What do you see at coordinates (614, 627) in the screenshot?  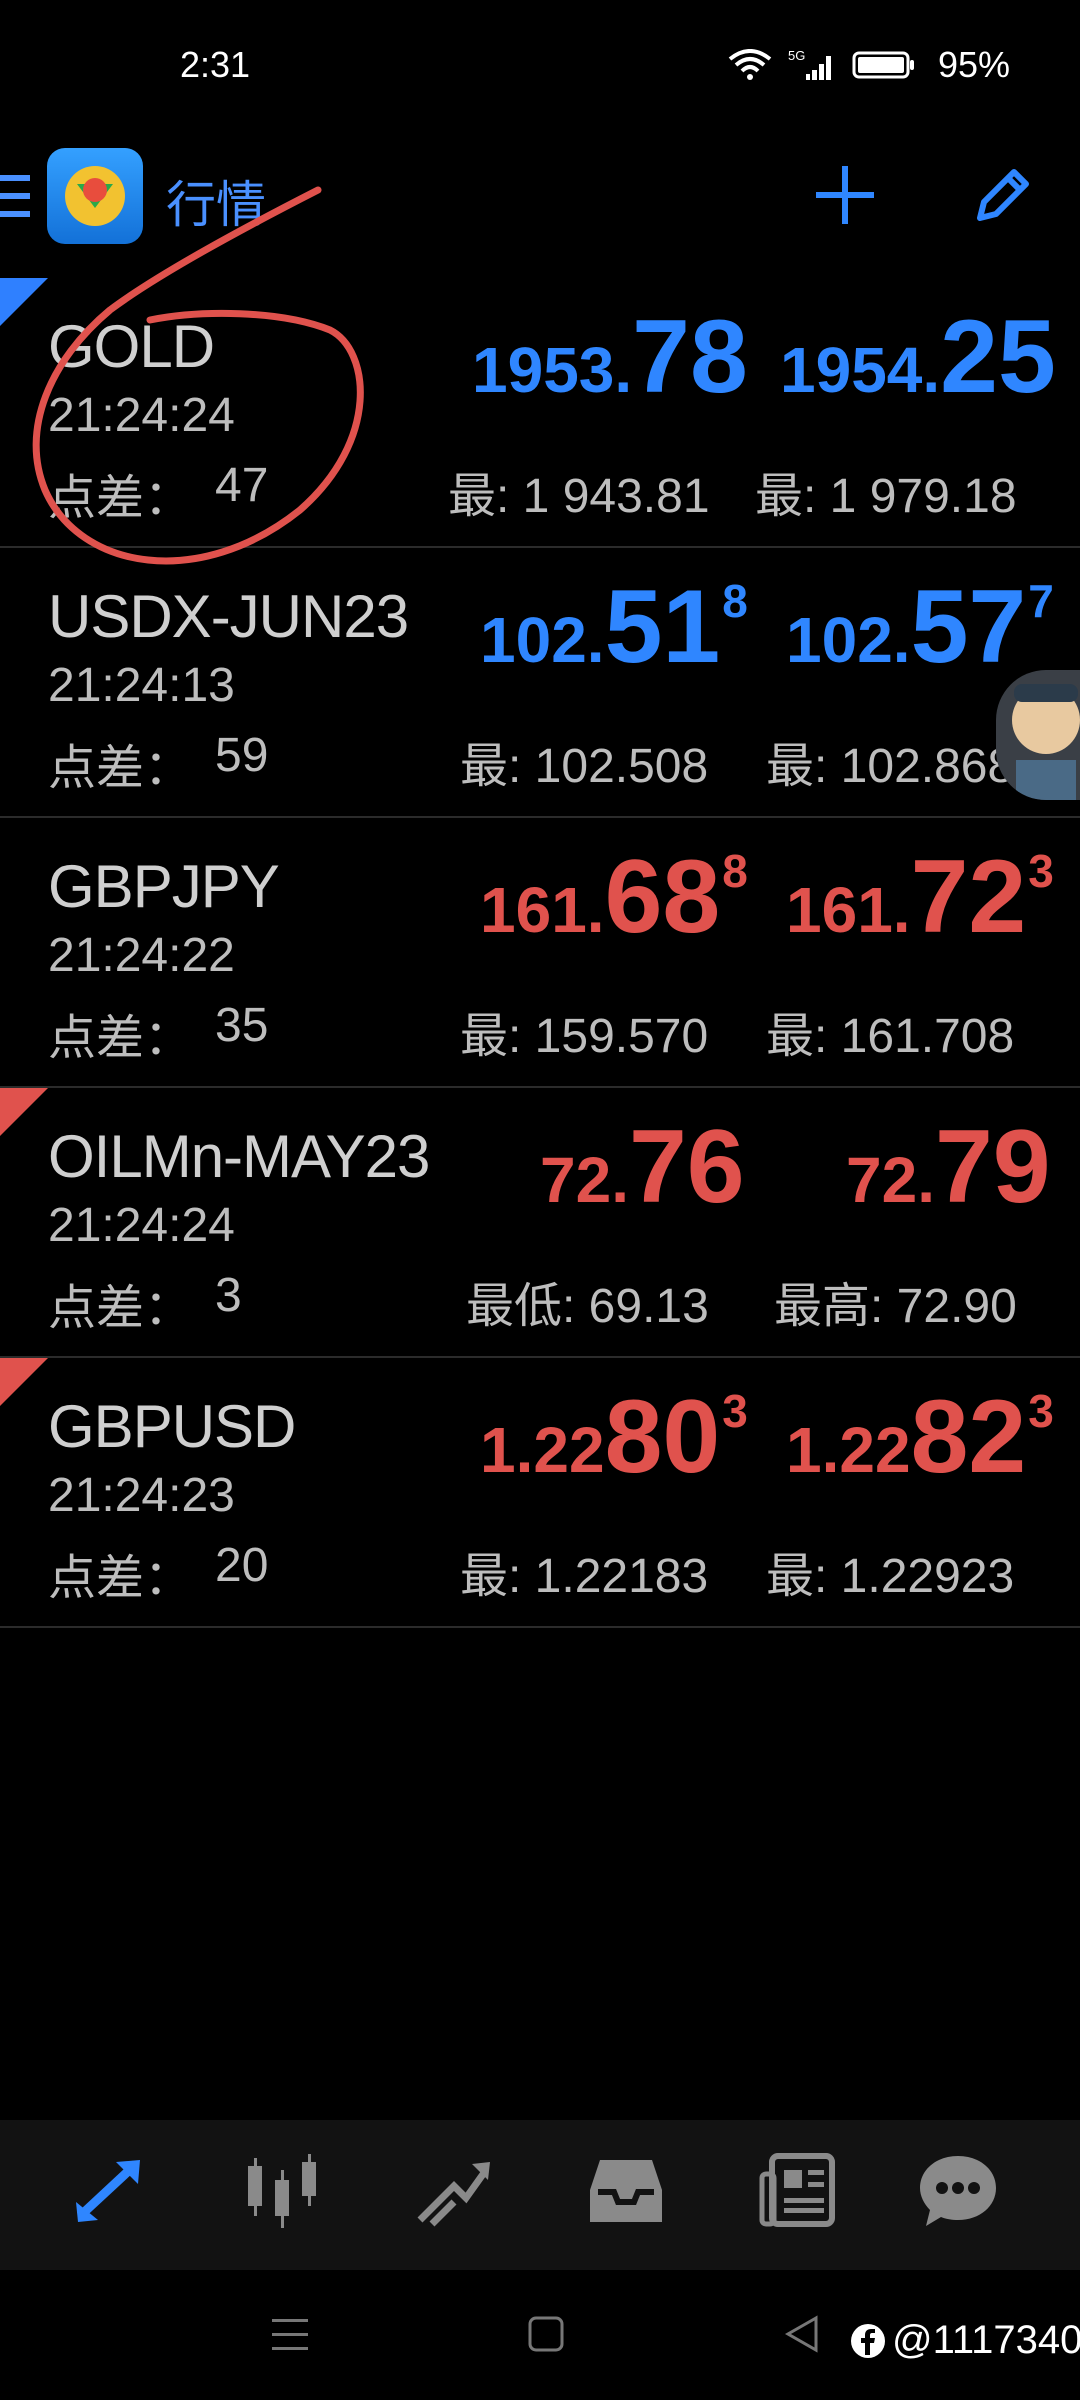 I see `bid-price: 102.518` at bounding box center [614, 627].